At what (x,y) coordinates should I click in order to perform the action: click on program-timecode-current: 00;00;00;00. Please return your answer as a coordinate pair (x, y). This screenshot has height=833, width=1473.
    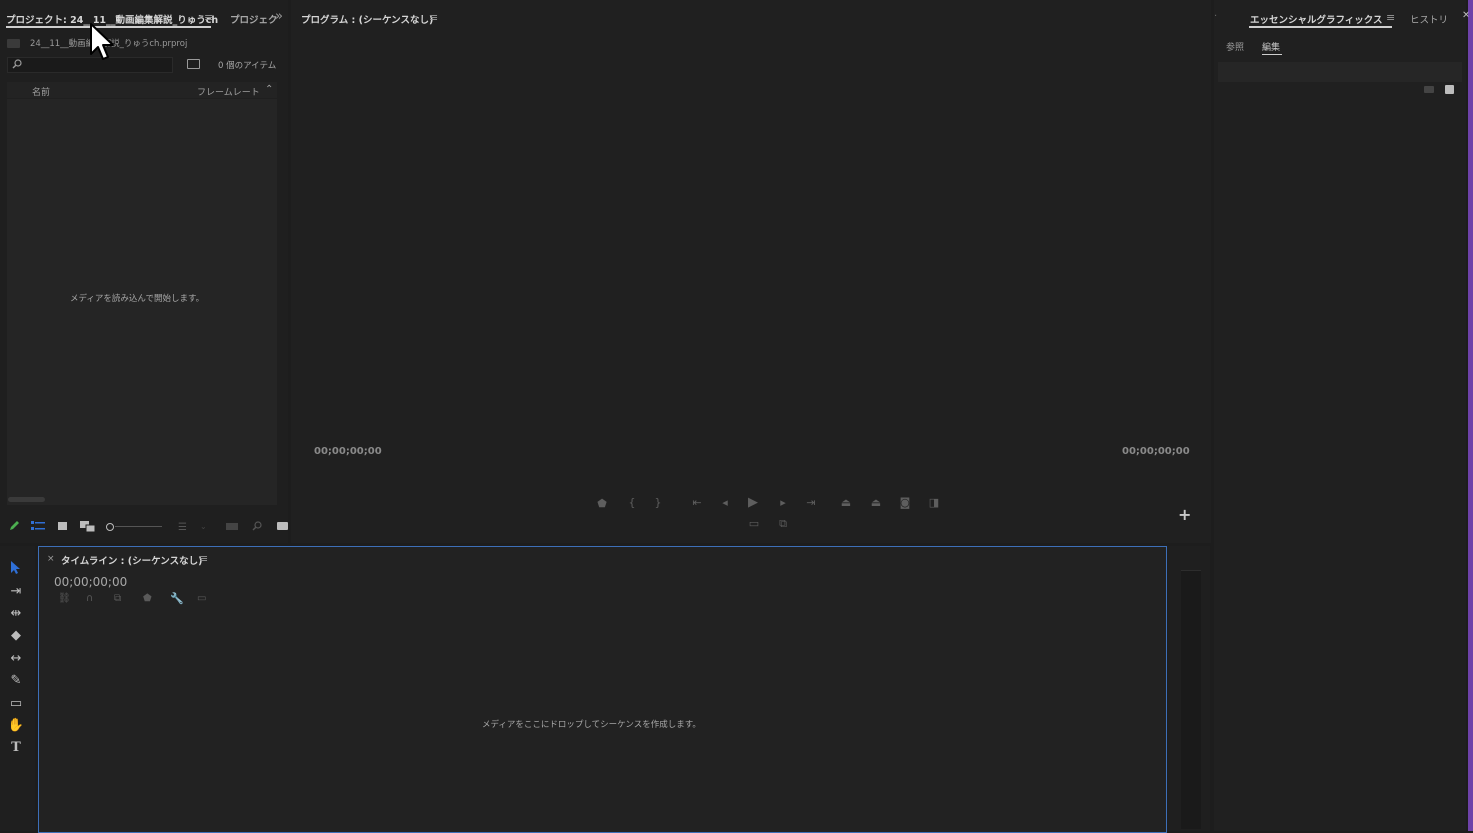
    Looking at the image, I should click on (348, 451).